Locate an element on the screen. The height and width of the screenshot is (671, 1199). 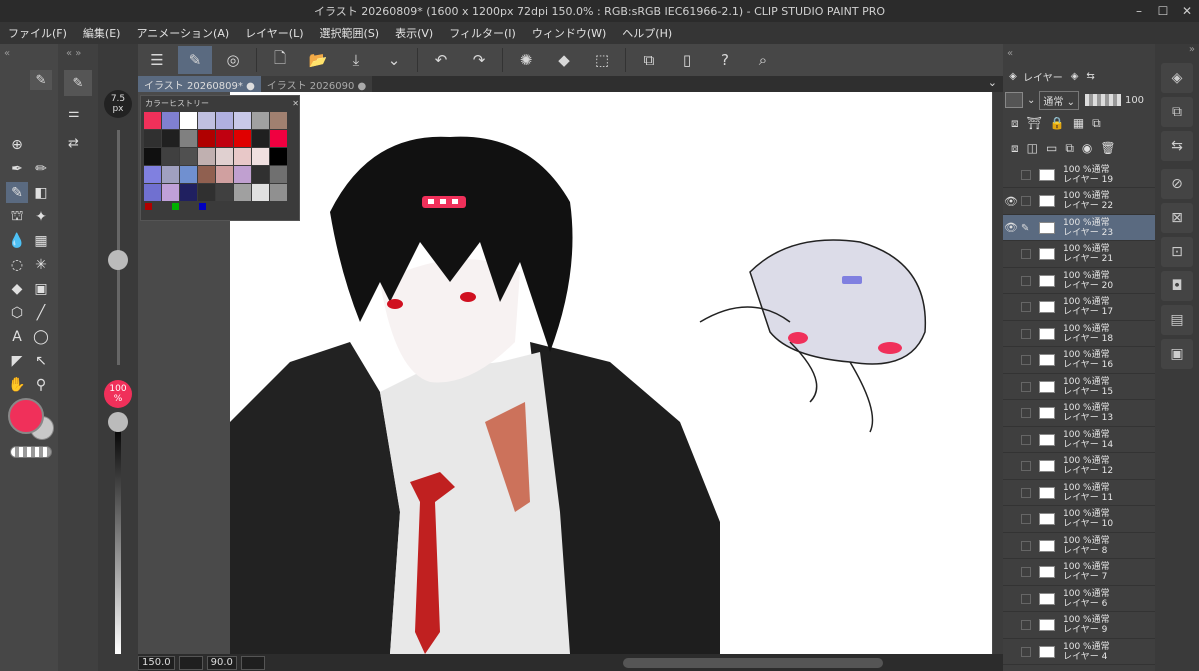
layer-row: 100 %通常 レイヤー 12 is located at coordinates (1079, 467).